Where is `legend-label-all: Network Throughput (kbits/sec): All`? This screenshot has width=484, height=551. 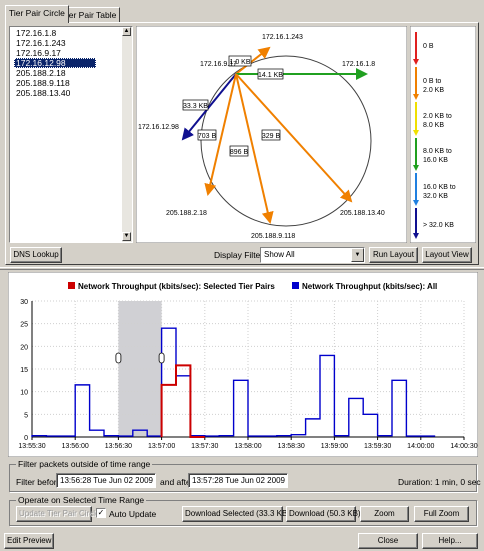
legend-label-all: Network Throughput (kbits/sec): All is located at coordinates (369, 286).